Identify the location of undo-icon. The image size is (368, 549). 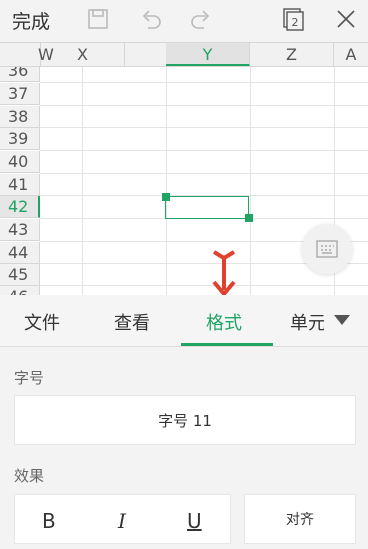
(151, 21).